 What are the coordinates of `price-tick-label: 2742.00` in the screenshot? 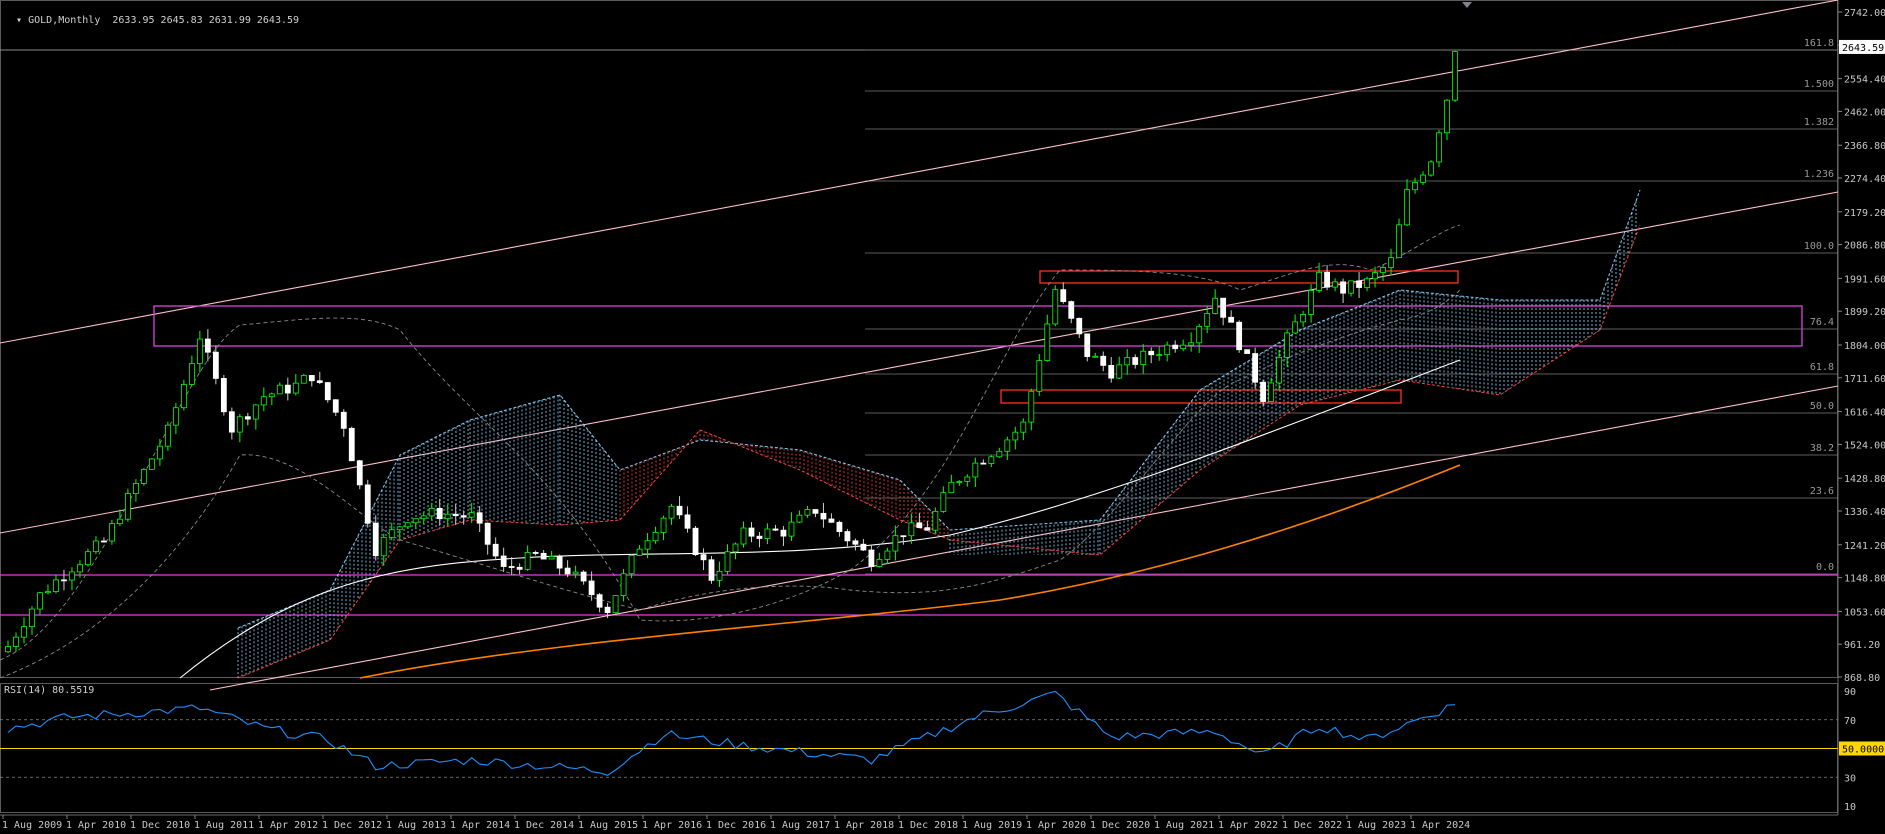 It's located at (1864, 13).